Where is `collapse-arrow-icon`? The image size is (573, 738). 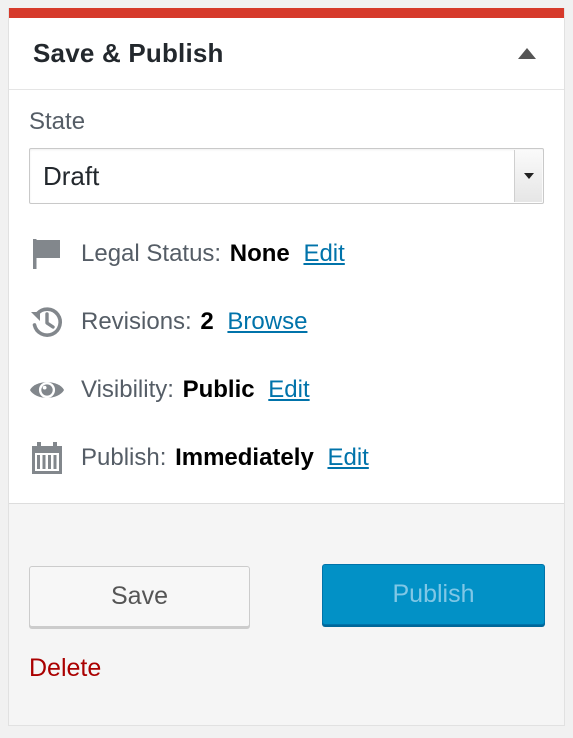 collapse-arrow-icon is located at coordinates (527, 53).